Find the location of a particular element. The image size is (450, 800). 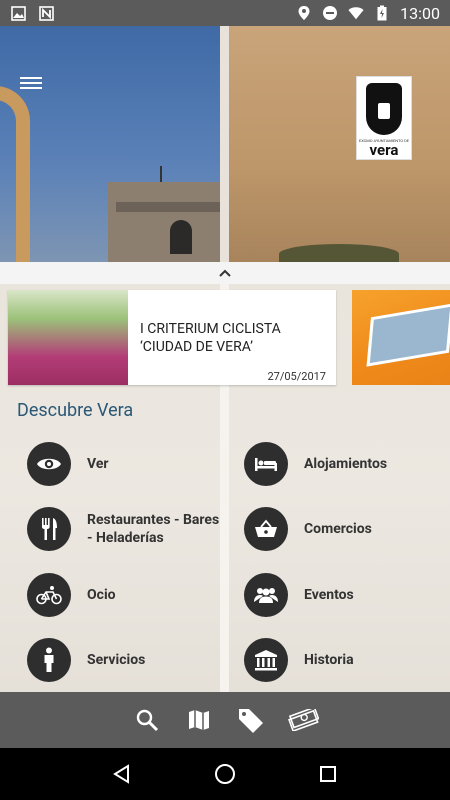

category-label: Ver is located at coordinates (98, 464).